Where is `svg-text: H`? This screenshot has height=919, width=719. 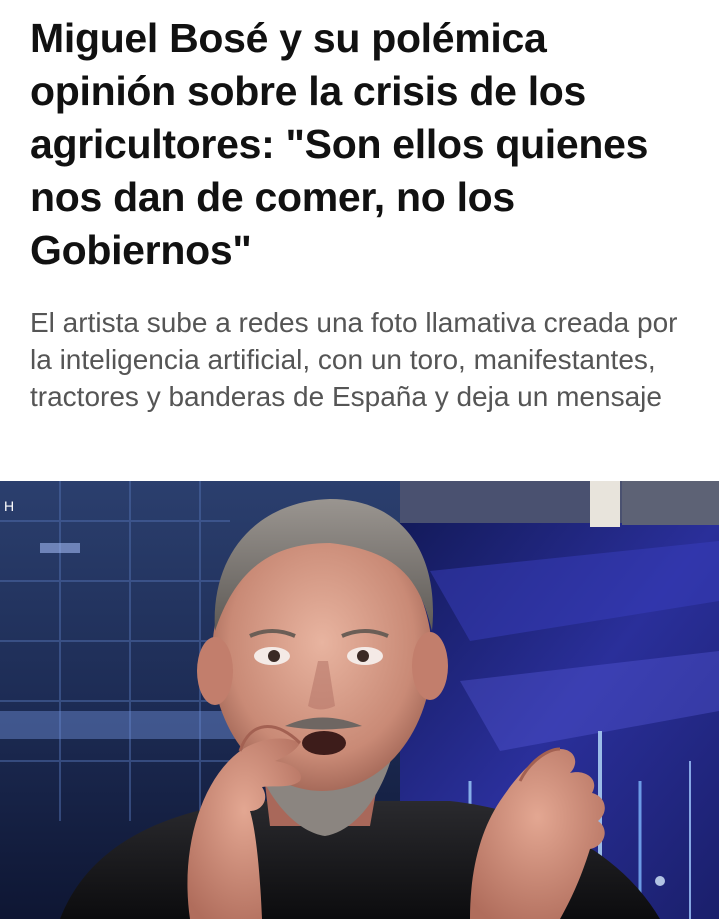
svg-text: H is located at coordinates (9, 506).